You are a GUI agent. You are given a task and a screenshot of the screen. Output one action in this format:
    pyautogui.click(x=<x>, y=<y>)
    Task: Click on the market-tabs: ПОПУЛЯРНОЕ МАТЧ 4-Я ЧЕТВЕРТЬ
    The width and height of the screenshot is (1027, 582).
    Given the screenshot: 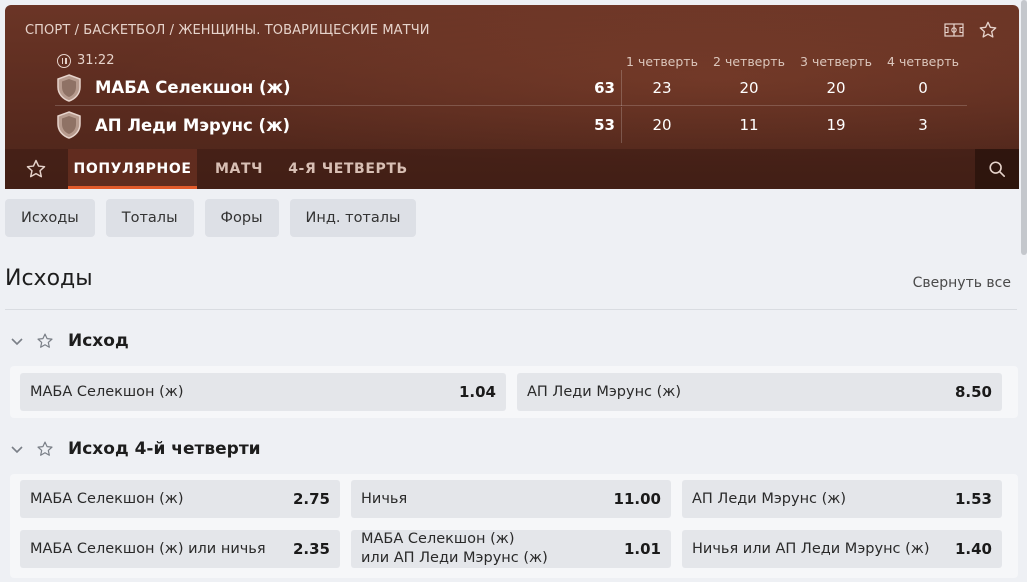 What is the action you would take?
    pyautogui.click(x=512, y=169)
    